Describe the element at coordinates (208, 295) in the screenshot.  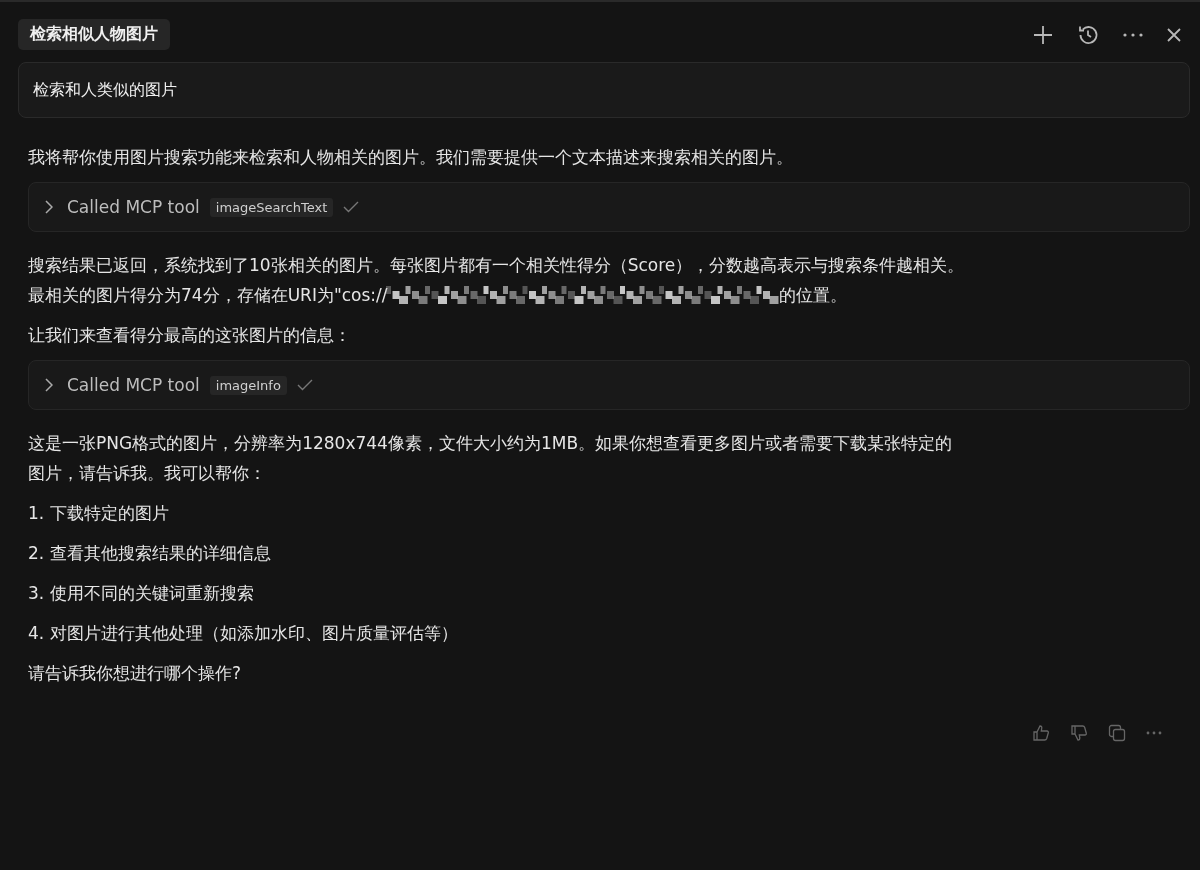
I see `message-text: 最相关的图片得分为74分，存储在URI为"cos://` at that location.